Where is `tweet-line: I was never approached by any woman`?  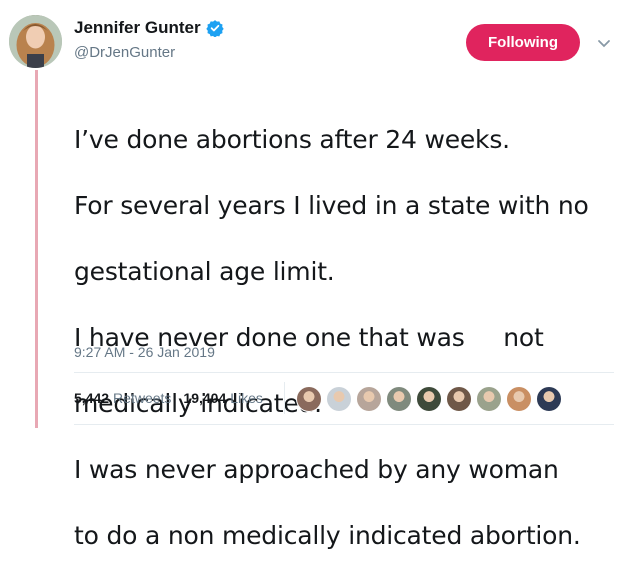 tweet-line: I was never approached by any woman is located at coordinates (316, 469).